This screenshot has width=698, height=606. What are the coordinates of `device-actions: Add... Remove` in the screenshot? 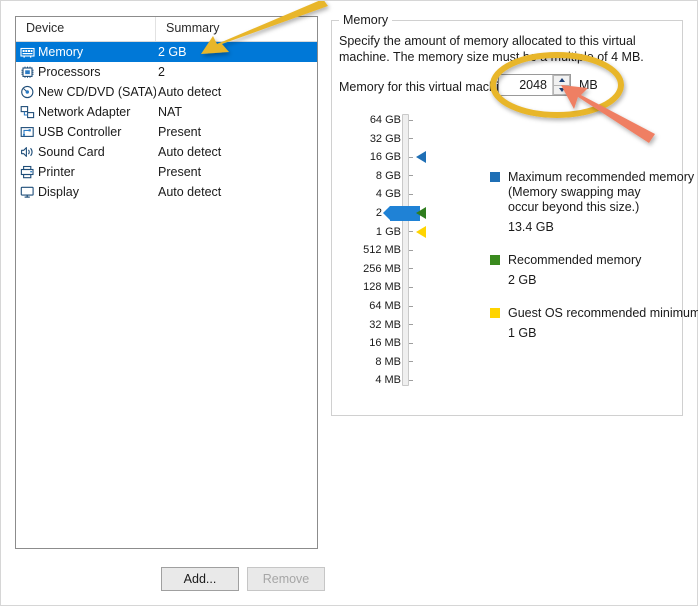 It's located at (243, 579).